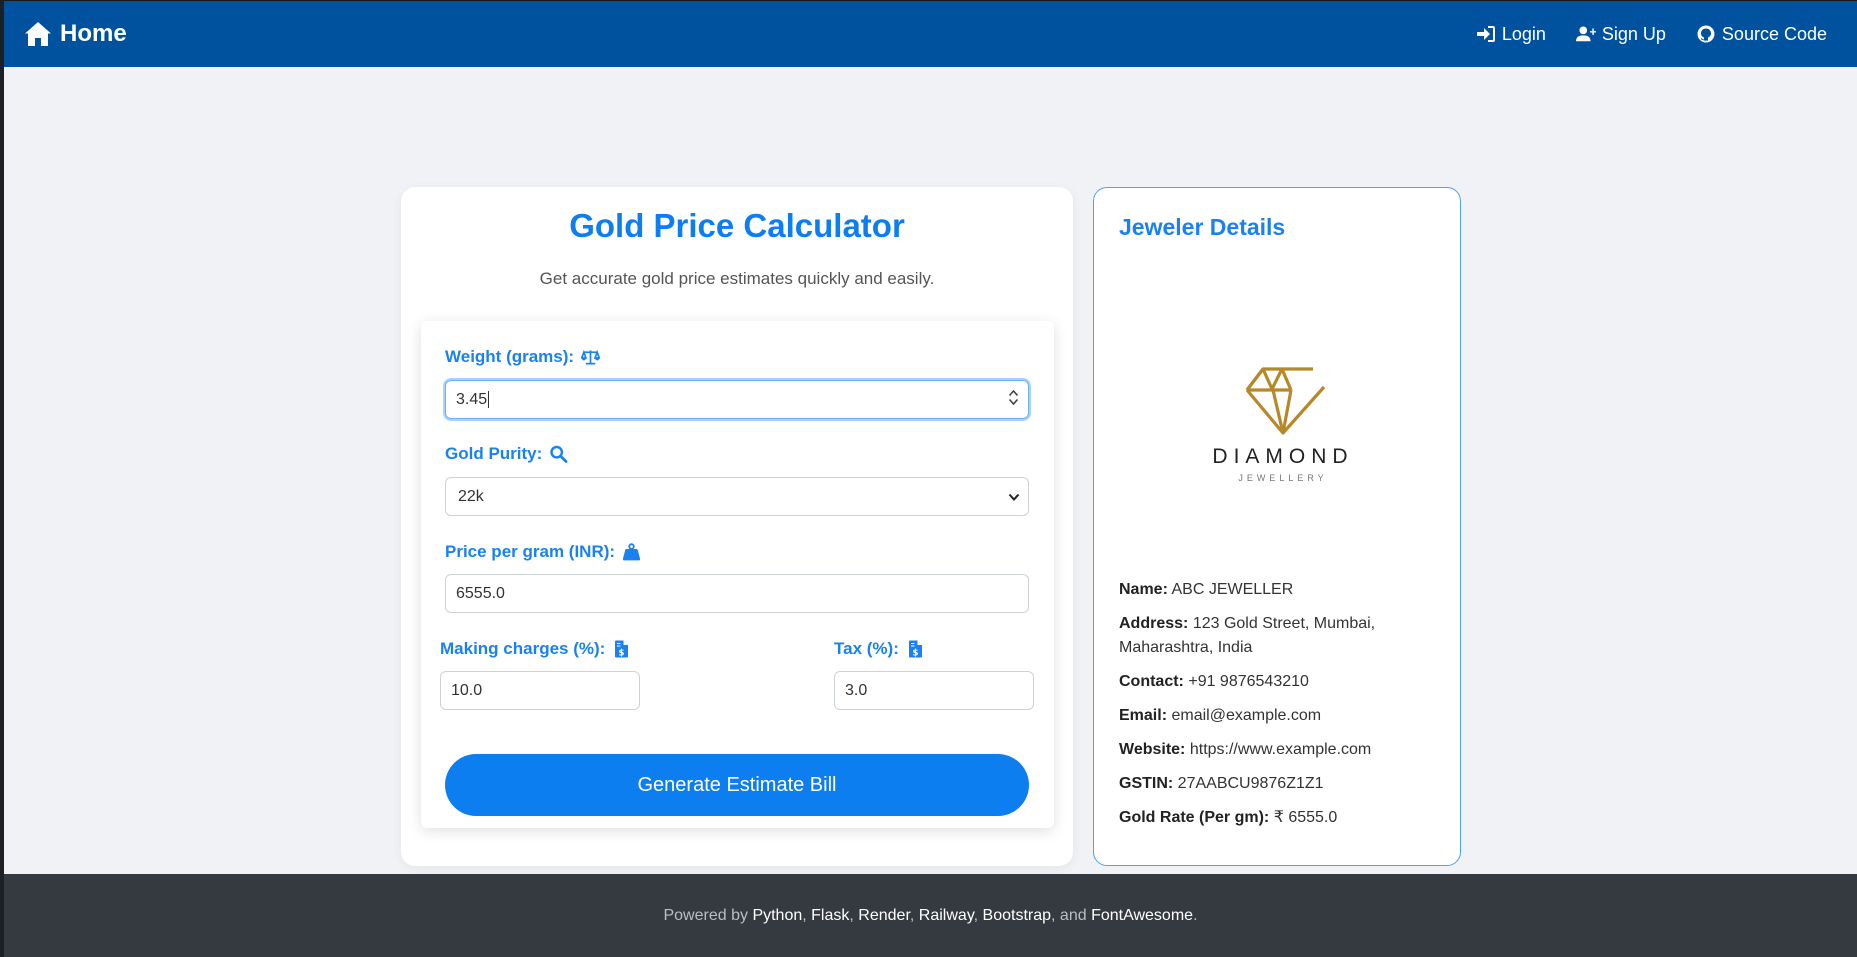 The image size is (1857, 957). What do you see at coordinates (856, 690) in the screenshot?
I see `tax-input-value: 3.0` at bounding box center [856, 690].